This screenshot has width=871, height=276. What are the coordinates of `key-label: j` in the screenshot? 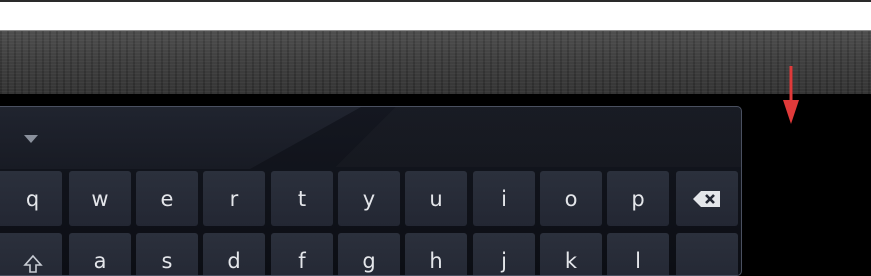 It's located at (504, 260).